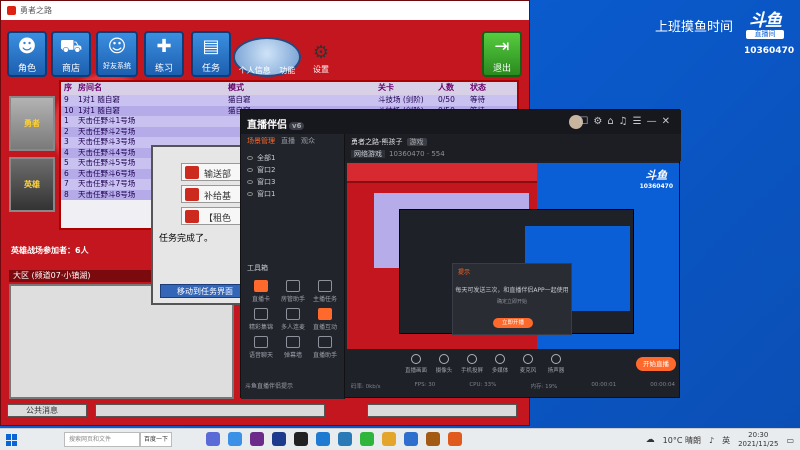  Describe the element at coordinates (292, 182) in the screenshot. I see `scene-item: 窗口3` at that location.